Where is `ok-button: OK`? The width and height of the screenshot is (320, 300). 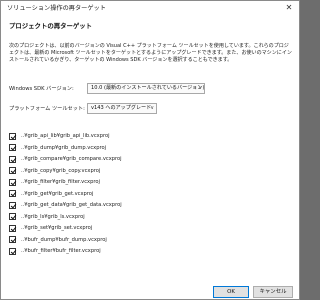 ok-button: OK is located at coordinates (231, 292).